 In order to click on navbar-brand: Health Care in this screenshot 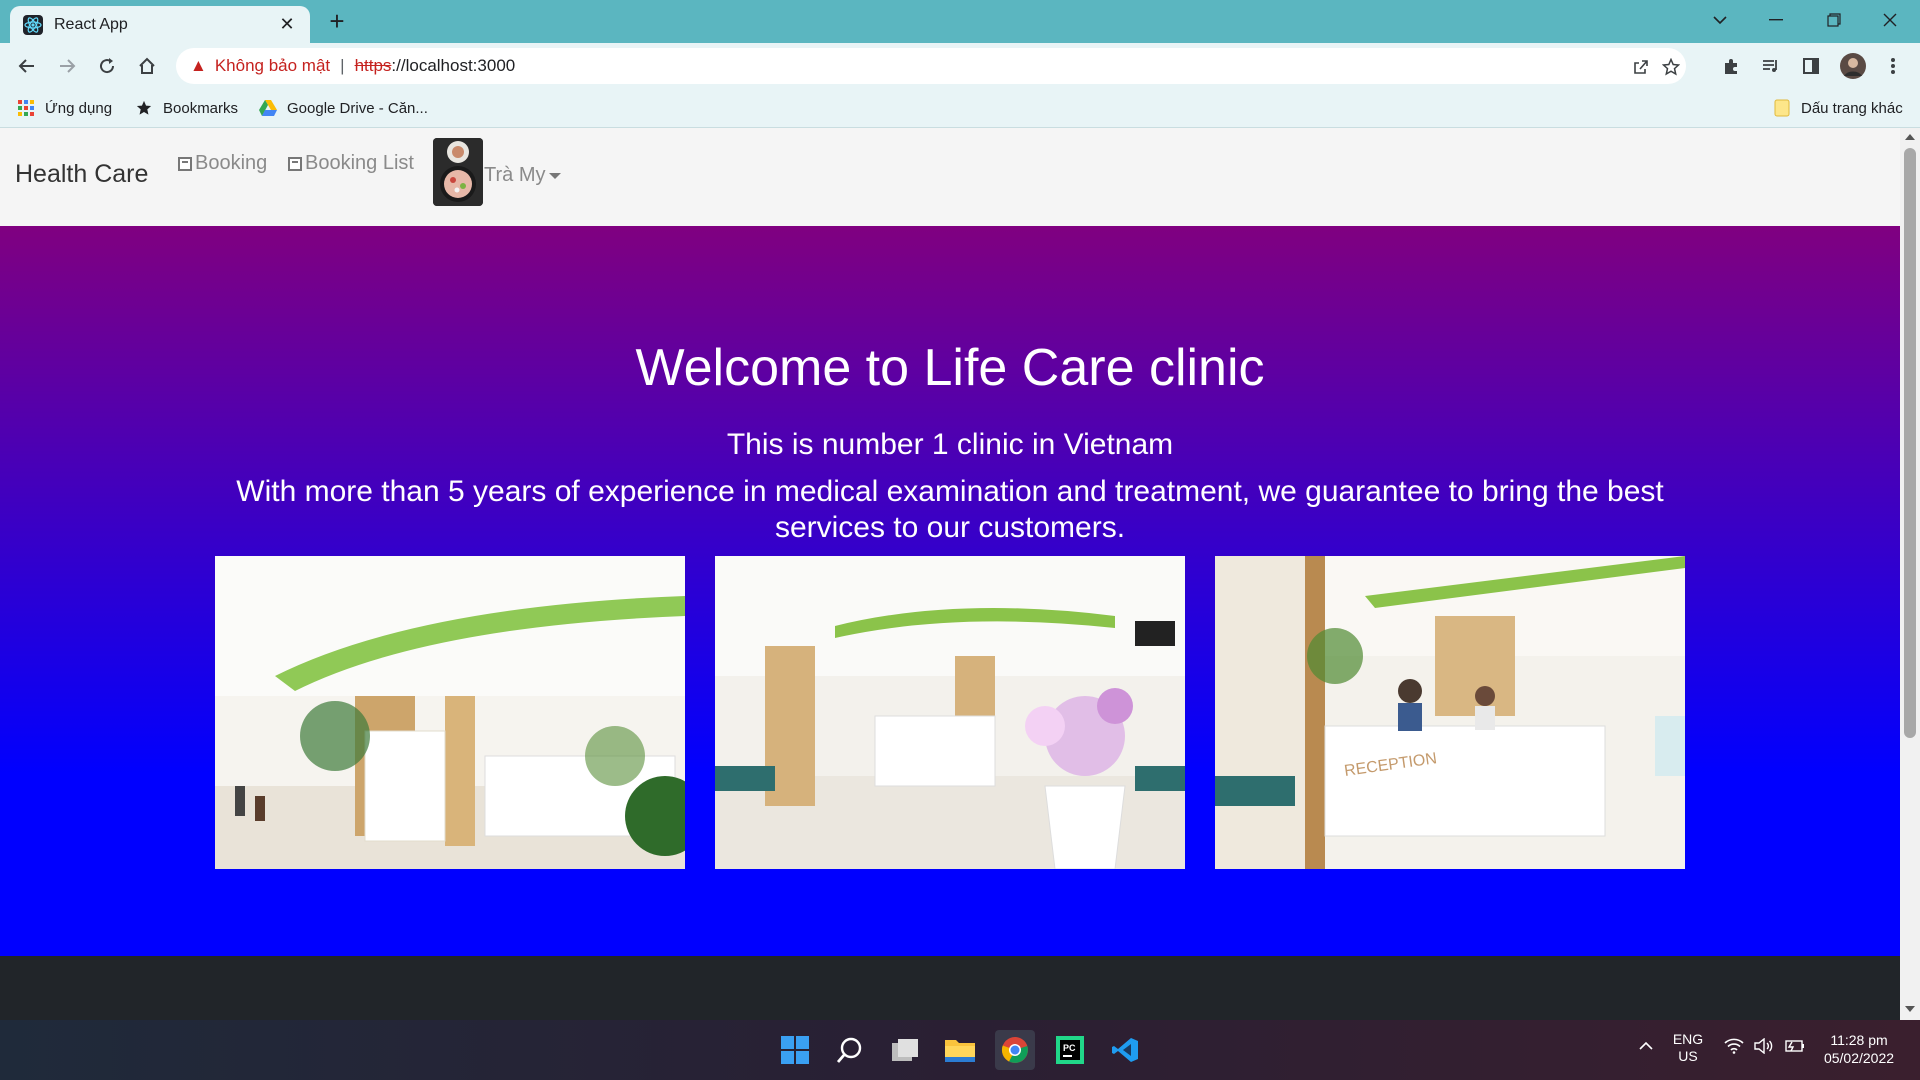, I will do `click(81, 174)`.